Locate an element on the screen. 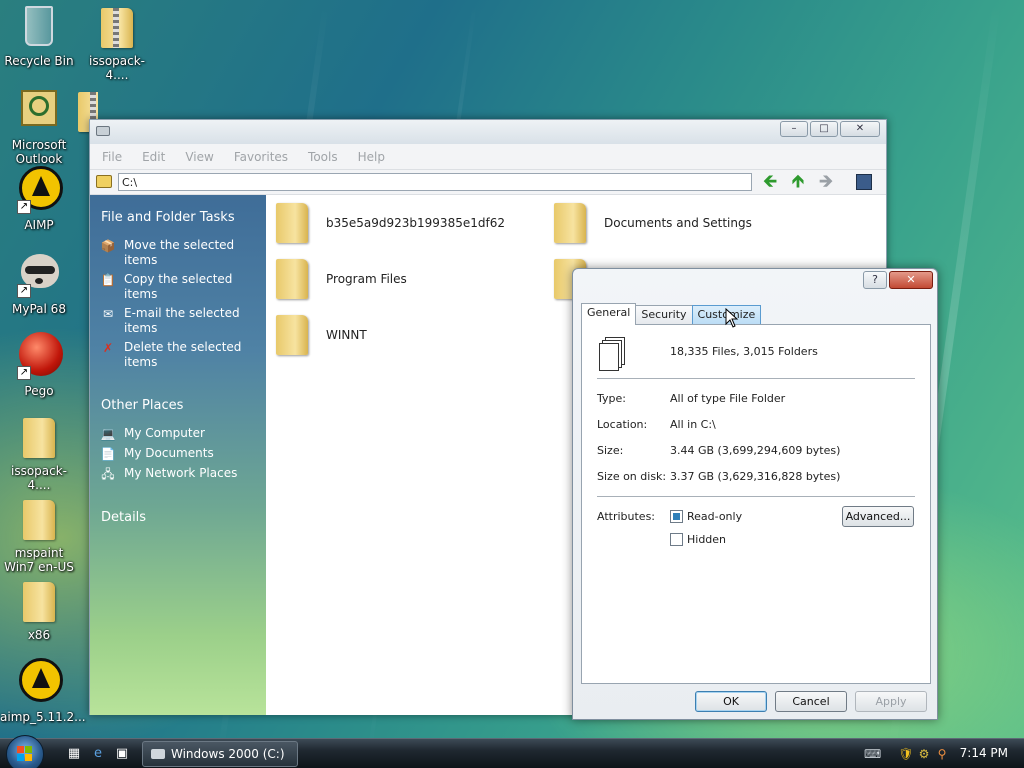 Image resolution: width=1024 pixels, height=768 pixels. raccoon-icon: ↗ is located at coordinates (39, 274).